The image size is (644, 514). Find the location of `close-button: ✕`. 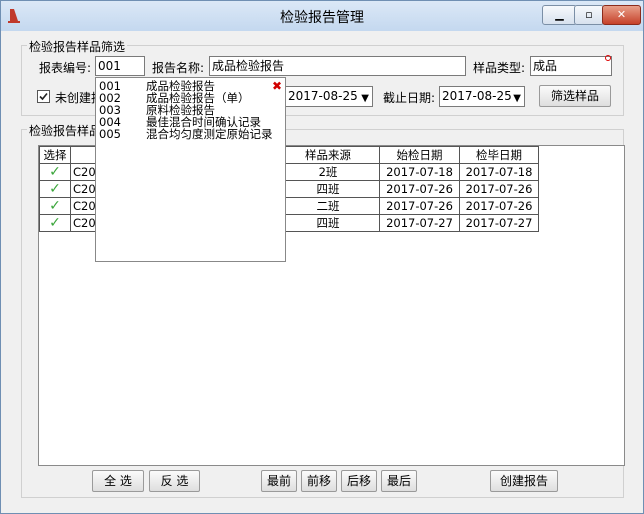

close-button: ✕ is located at coordinates (621, 15).